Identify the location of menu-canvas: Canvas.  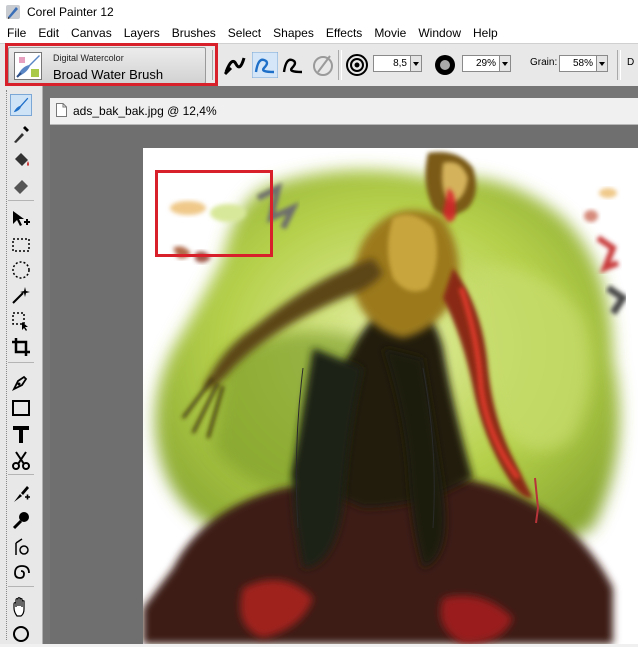
(91, 33).